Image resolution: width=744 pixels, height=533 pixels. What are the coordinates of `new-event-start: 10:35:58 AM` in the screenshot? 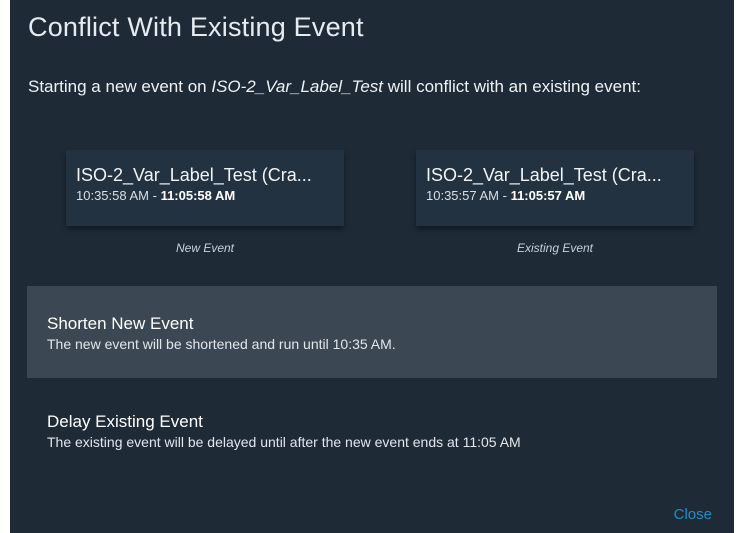 It's located at (112, 195).